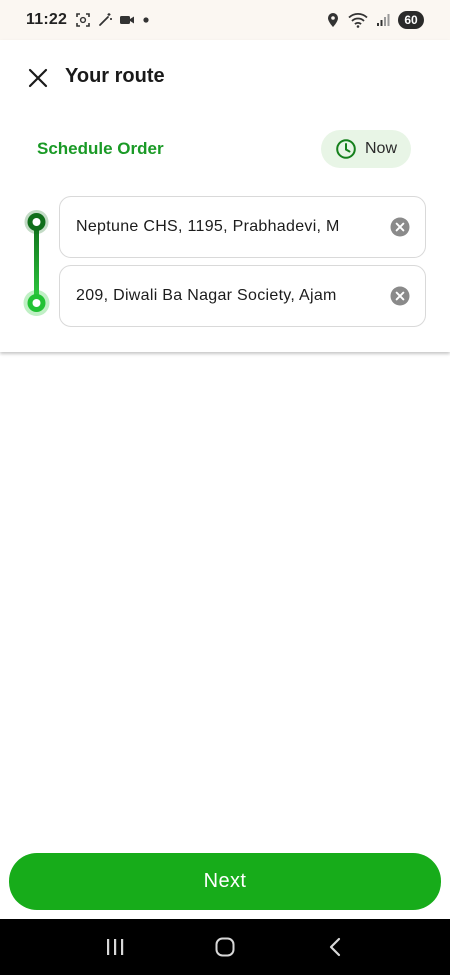 Image resolution: width=450 pixels, height=975 pixels. I want to click on clear-pickup-button, so click(400, 227).